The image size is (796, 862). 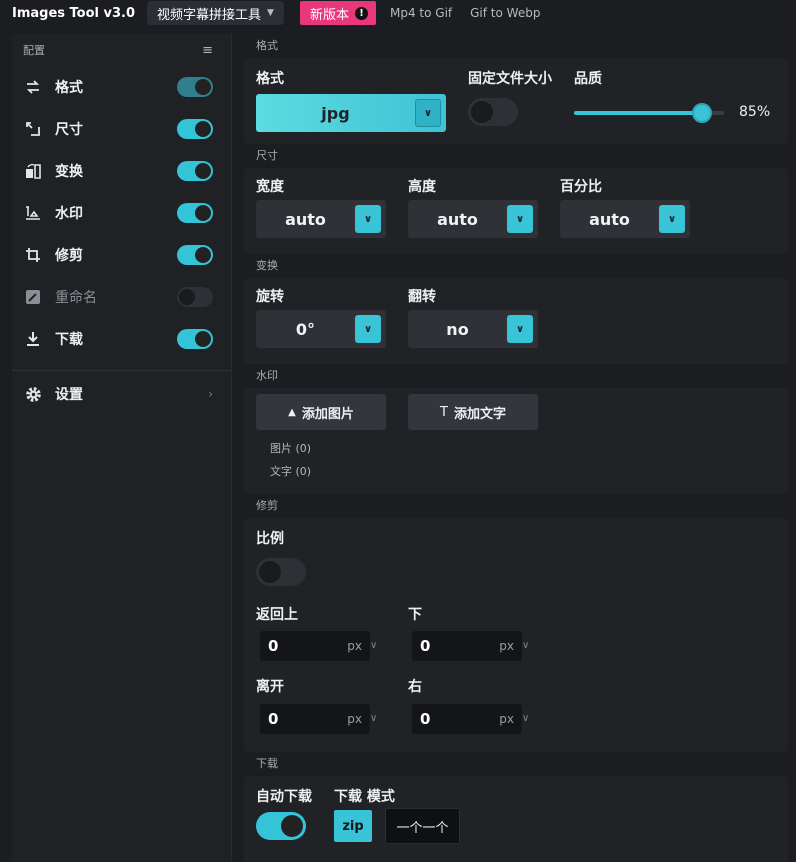 I want to click on watermark-card: ▲ 添加图片 T 添加文字 图片 (0) 文字 (0), so click(x=516, y=441).